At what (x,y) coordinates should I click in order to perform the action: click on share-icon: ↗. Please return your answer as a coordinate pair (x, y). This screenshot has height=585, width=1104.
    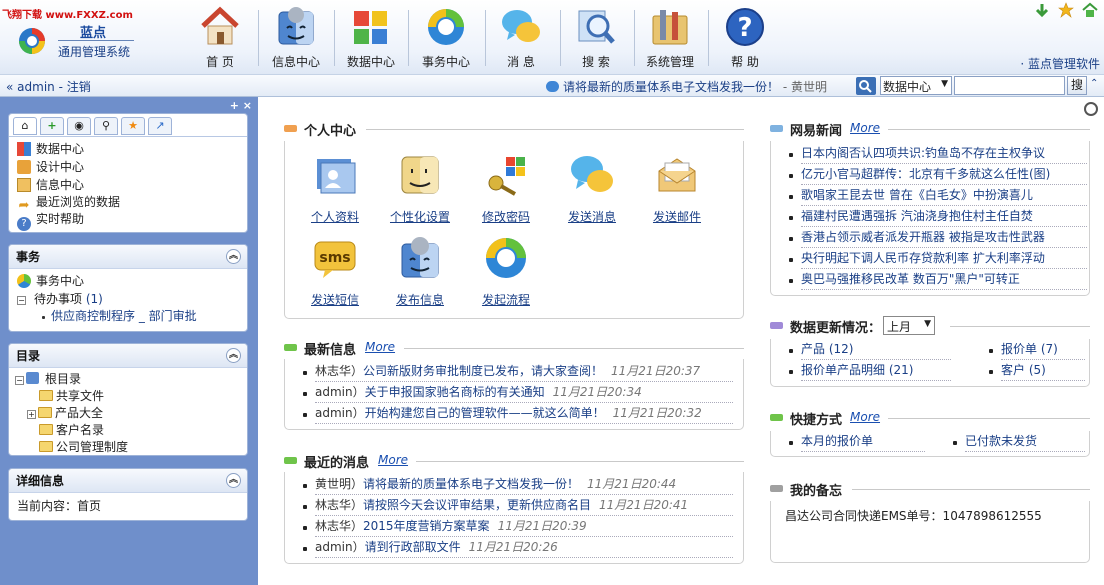
    Looking at the image, I should click on (160, 126).